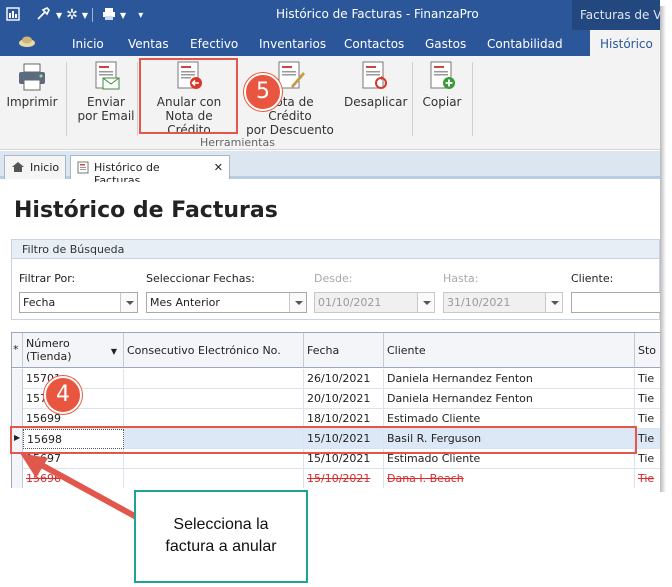 The width and height of the screenshot is (672, 587). I want to click on tab-contabilidad: Contabilidad, so click(525, 44).